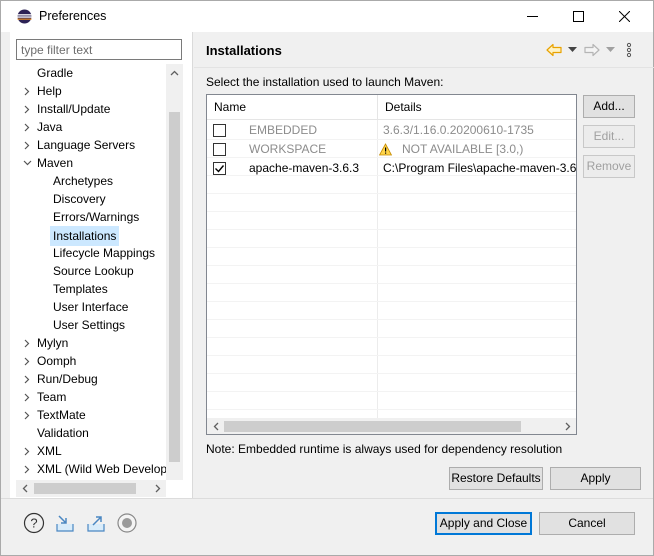  I want to click on tree-item: Java, so click(90, 127).